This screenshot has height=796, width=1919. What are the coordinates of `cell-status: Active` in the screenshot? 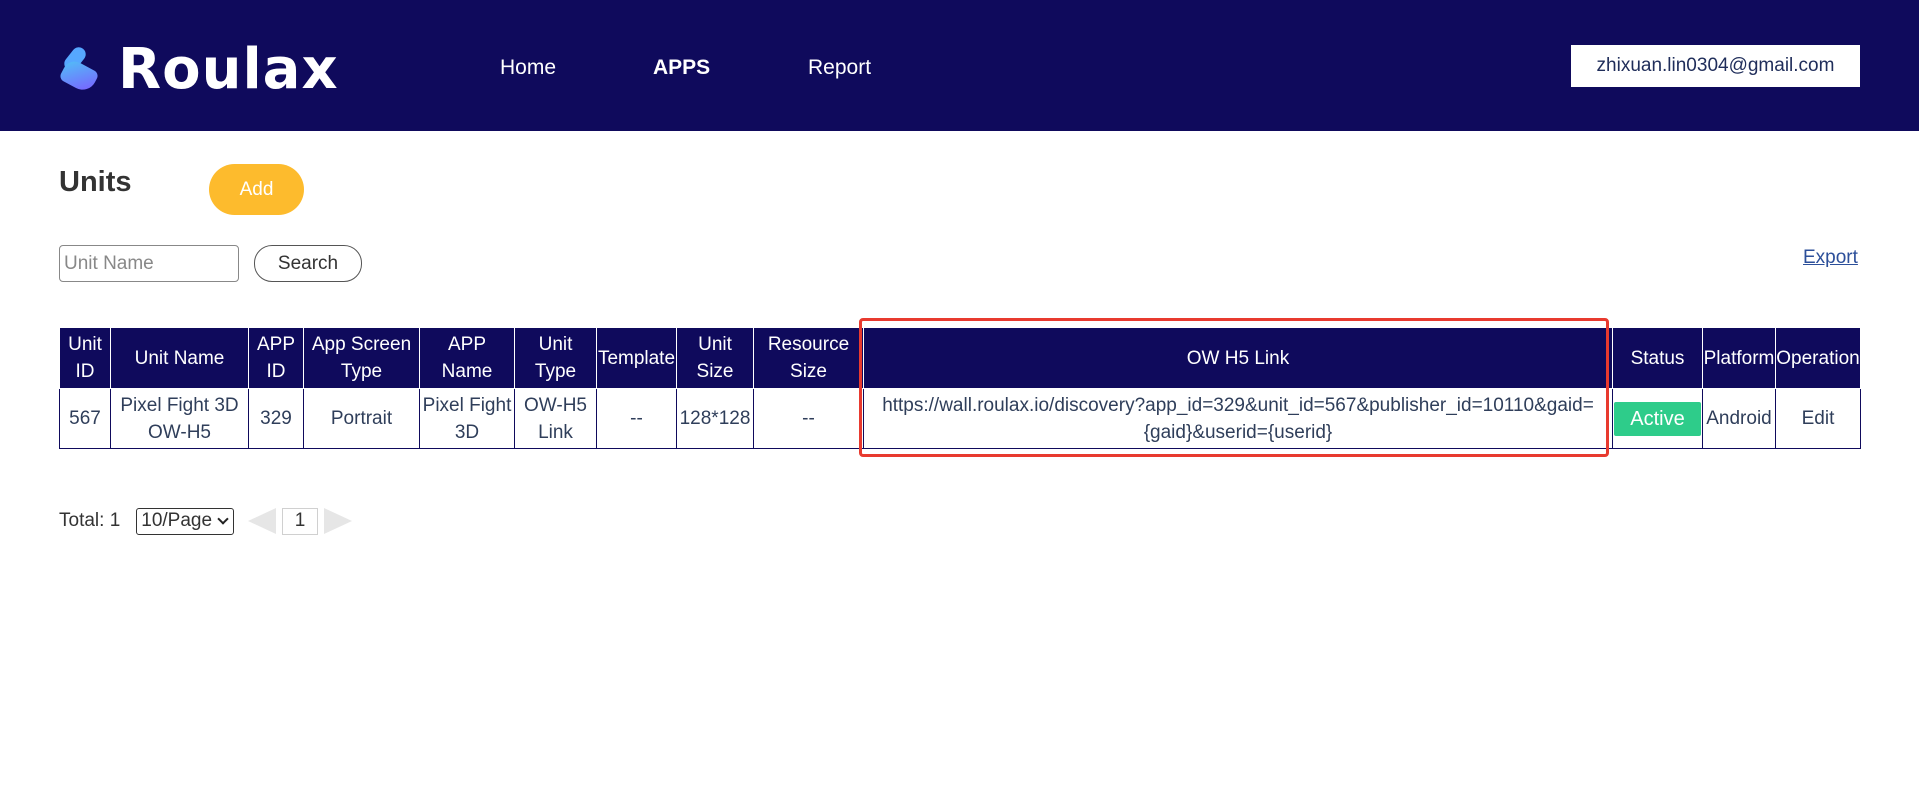 It's located at (1657, 418).